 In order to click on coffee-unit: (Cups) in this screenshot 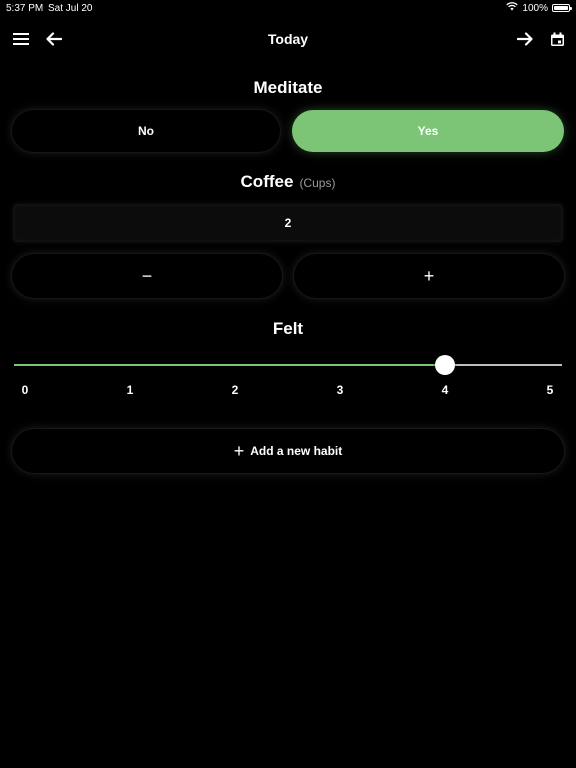, I will do `click(317, 183)`.